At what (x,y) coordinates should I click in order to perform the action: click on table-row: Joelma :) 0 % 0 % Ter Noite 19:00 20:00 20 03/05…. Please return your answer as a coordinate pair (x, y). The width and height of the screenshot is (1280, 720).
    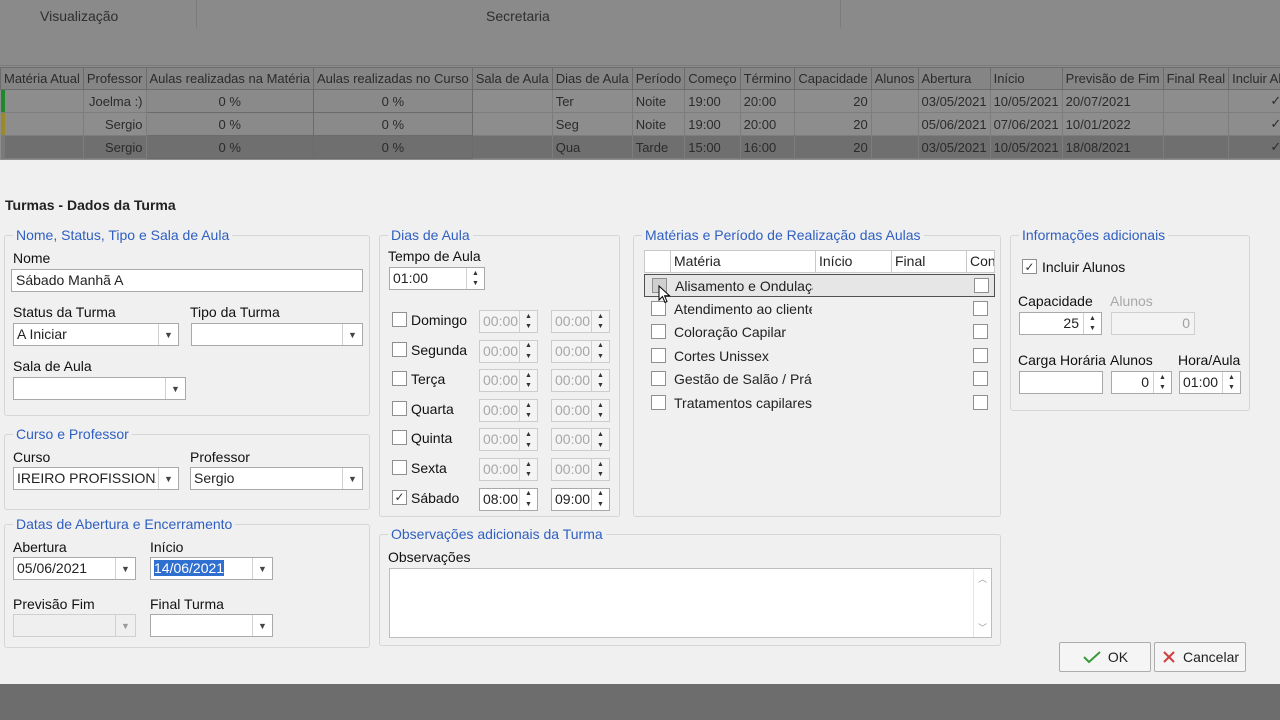
    Looking at the image, I should click on (640, 101).